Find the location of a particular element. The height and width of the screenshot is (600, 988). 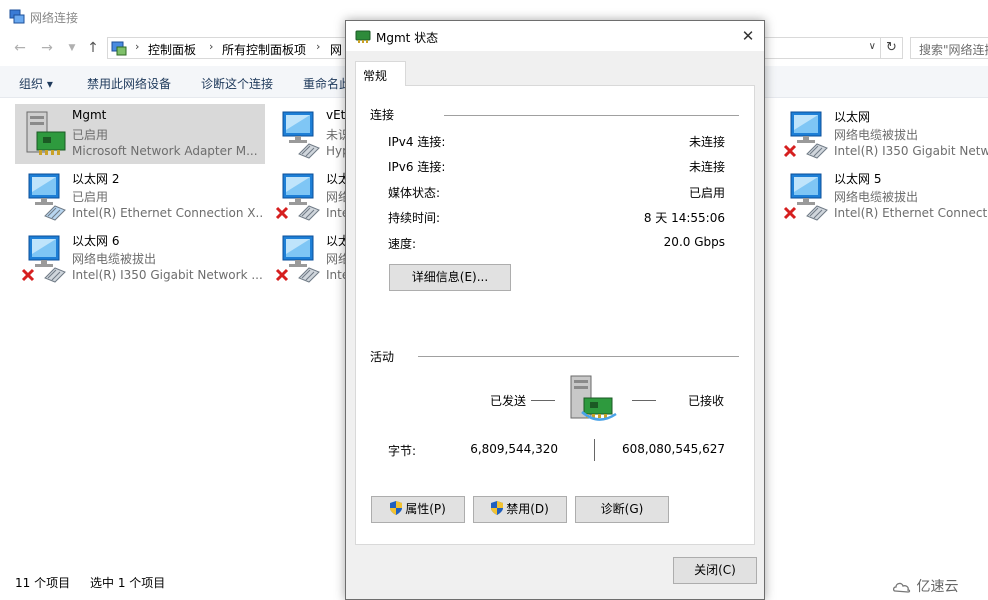

speed-label: 速度: is located at coordinates (402, 244).